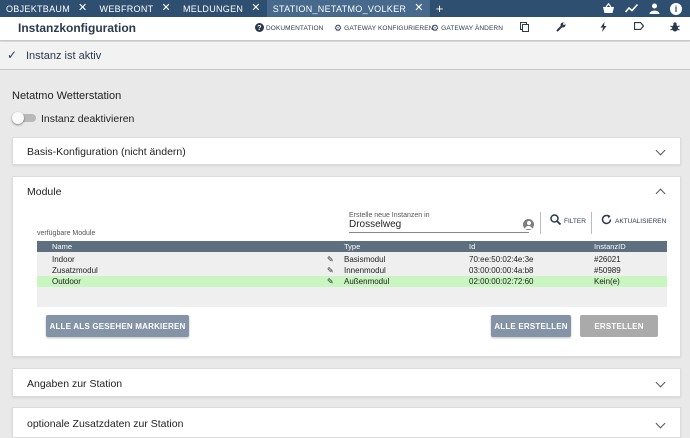  Describe the element at coordinates (439, 225) in the screenshot. I see `create-instances-field: Drosselweg` at that location.